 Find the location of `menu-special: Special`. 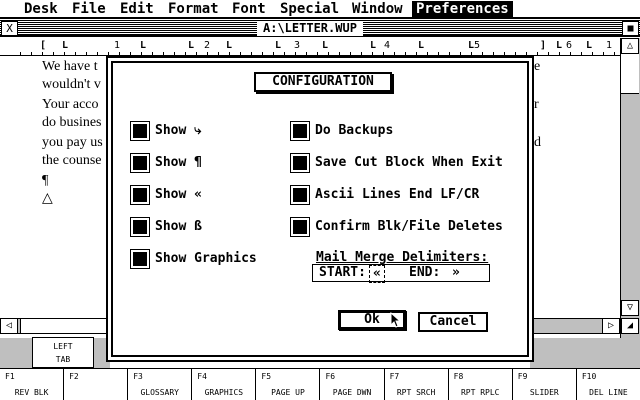

menu-special: Special is located at coordinates (309, 9).